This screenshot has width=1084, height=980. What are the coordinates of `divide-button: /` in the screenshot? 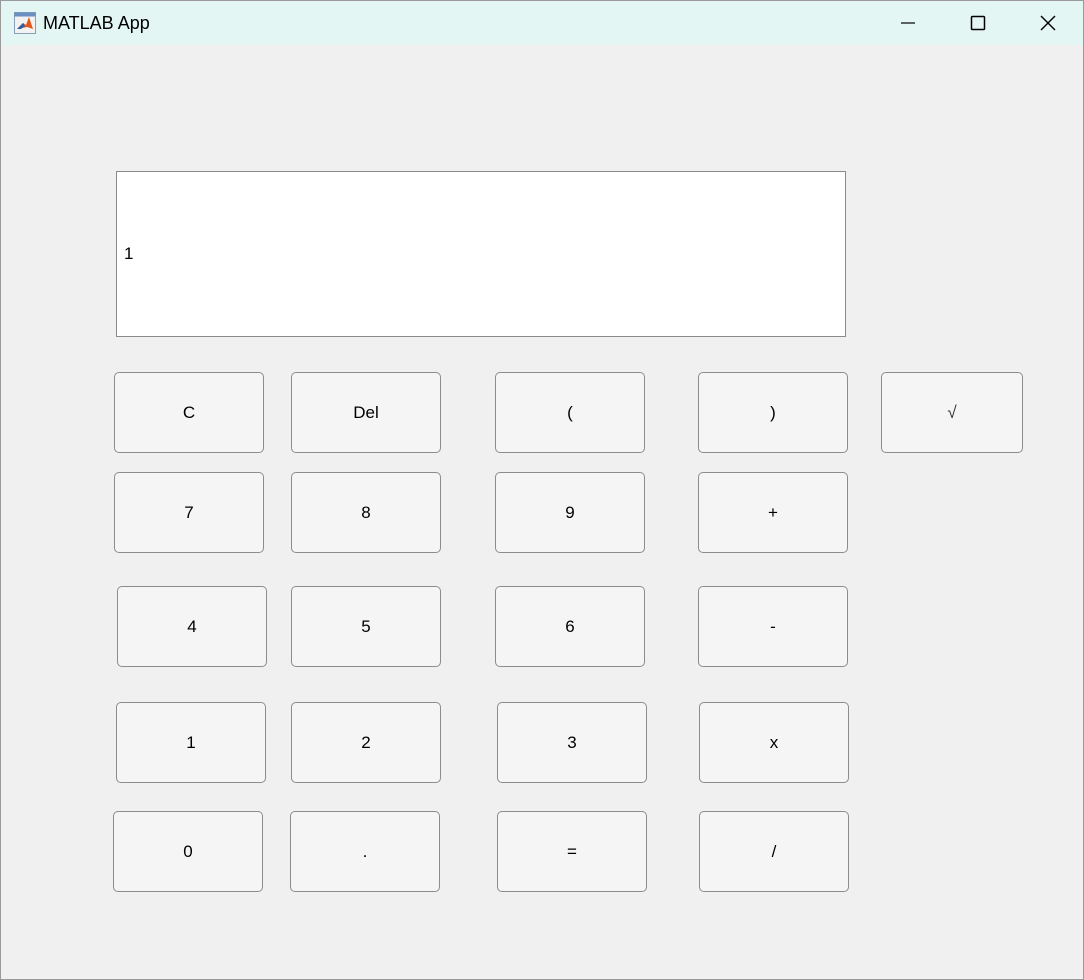 It's located at (774, 851).